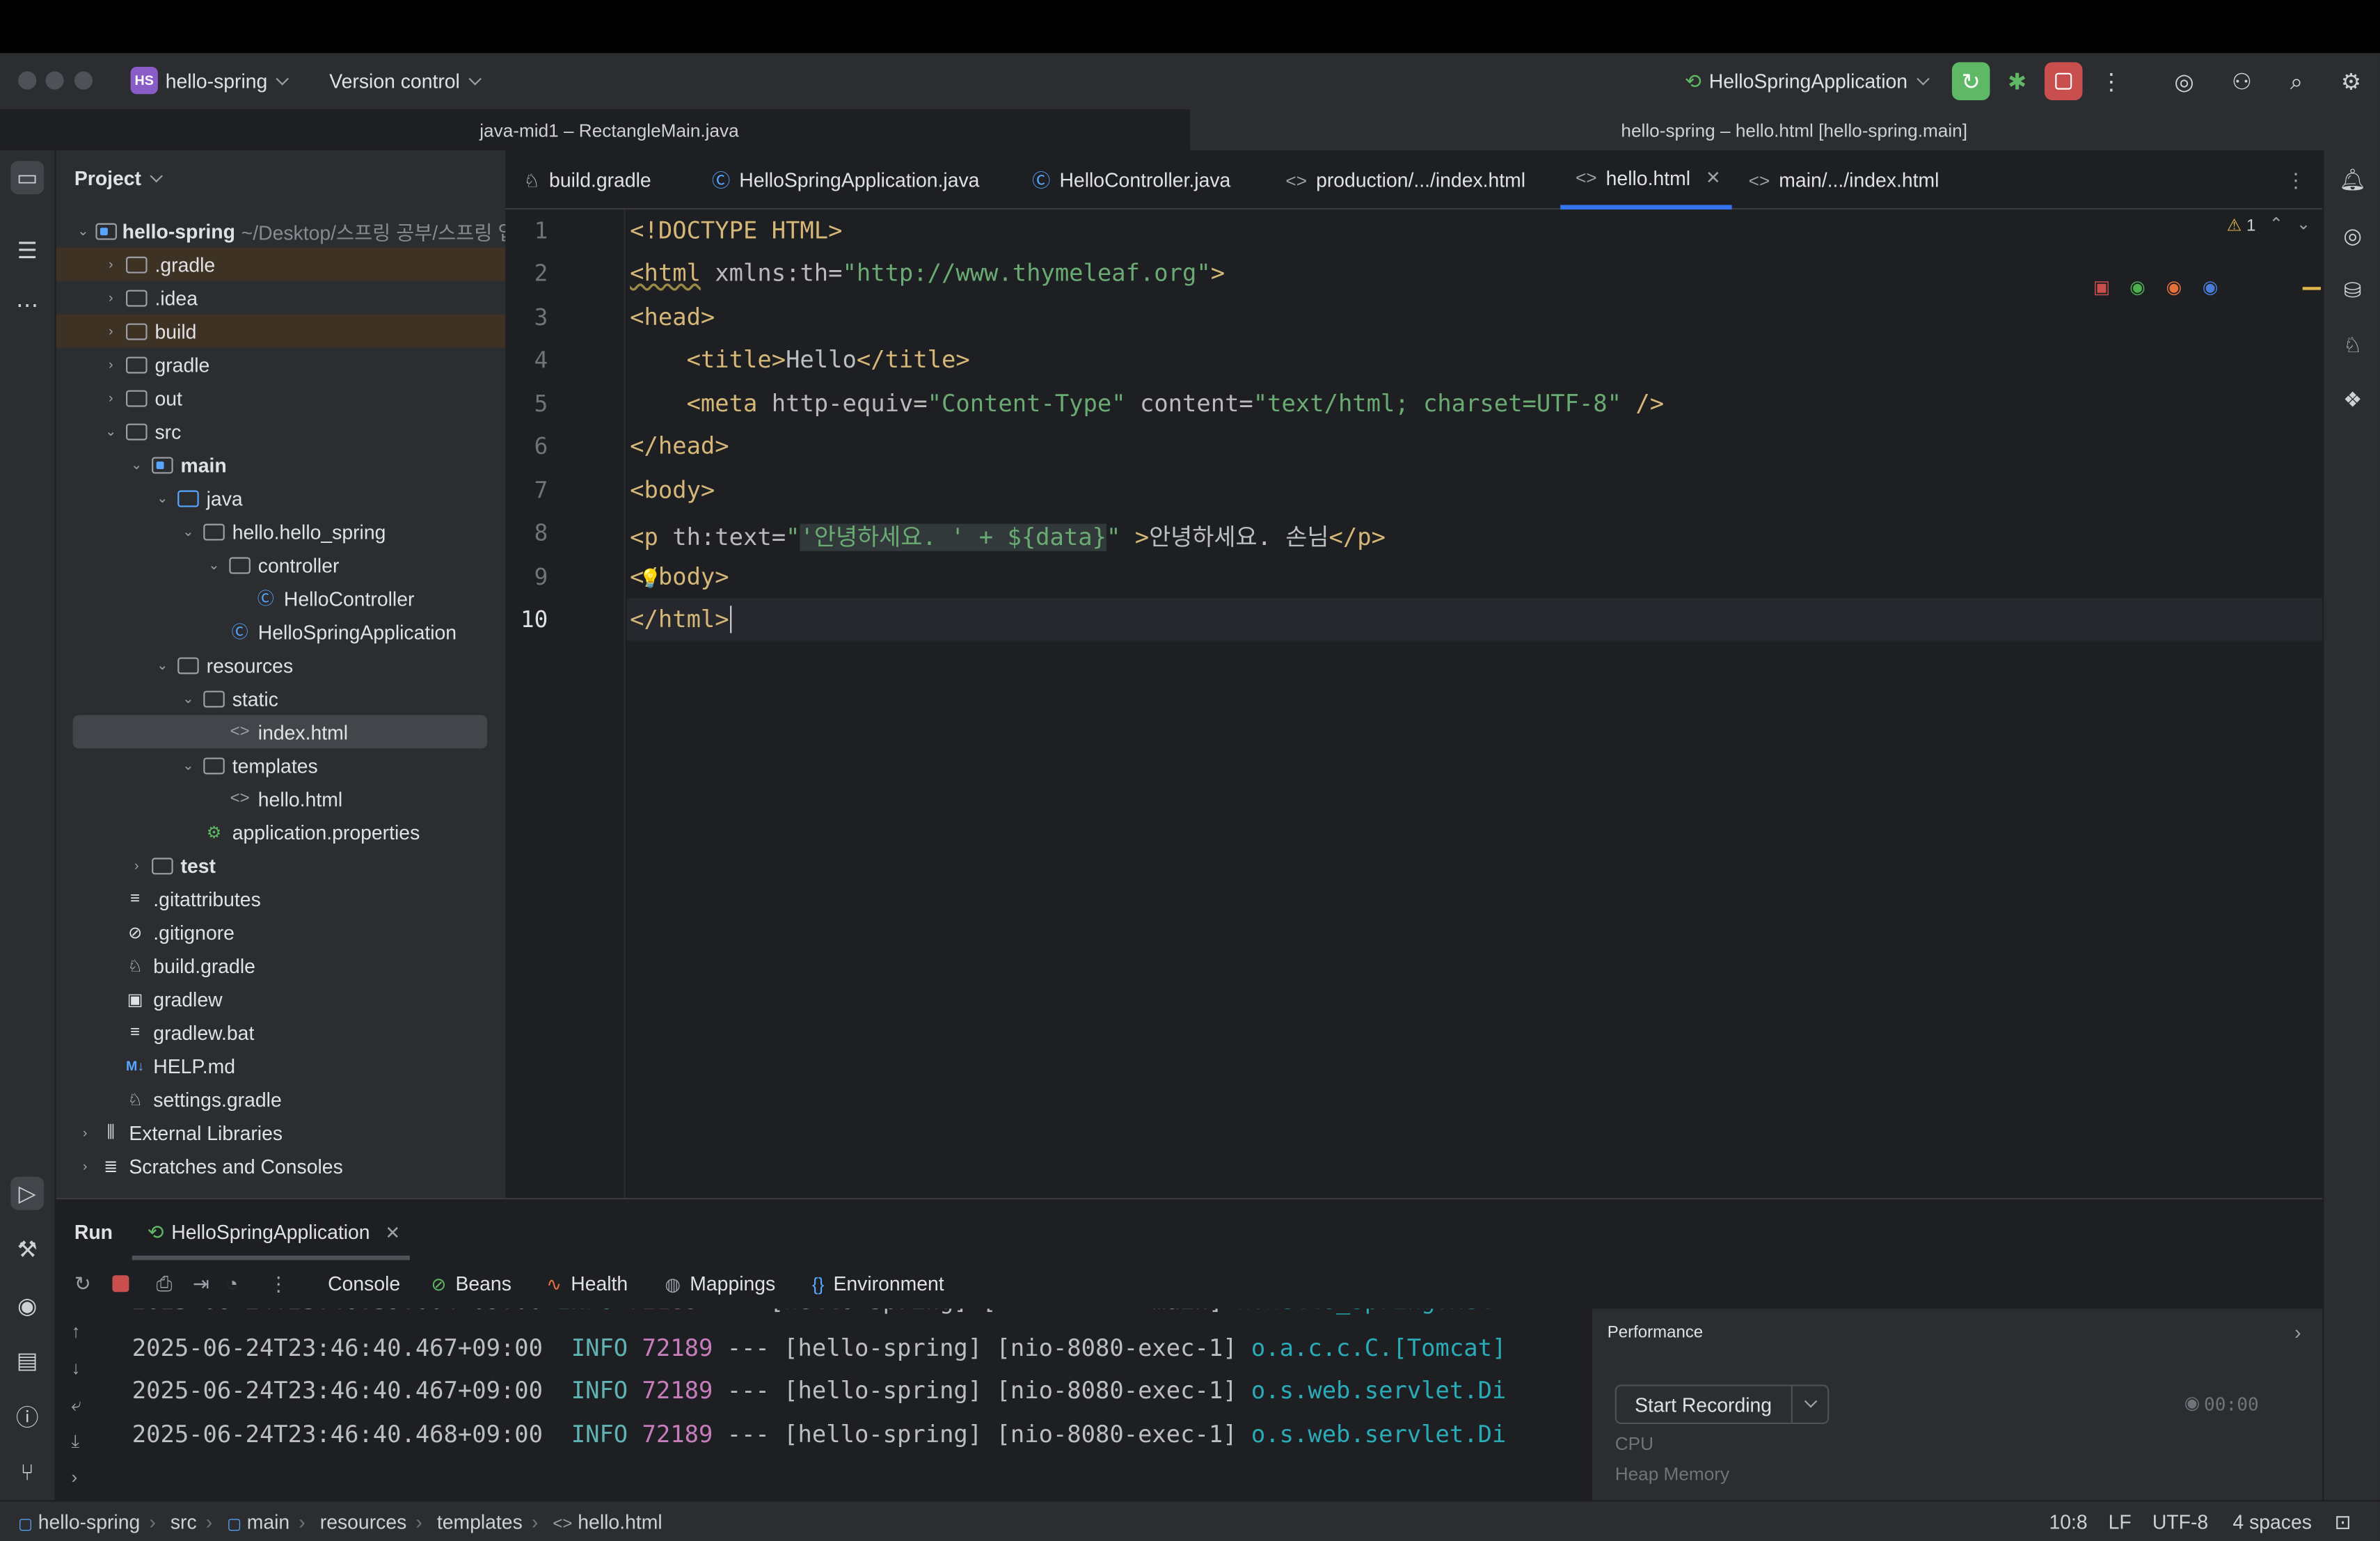  What do you see at coordinates (2184, 82) in the screenshot?
I see `ai-assistant-icon: ◎` at bounding box center [2184, 82].